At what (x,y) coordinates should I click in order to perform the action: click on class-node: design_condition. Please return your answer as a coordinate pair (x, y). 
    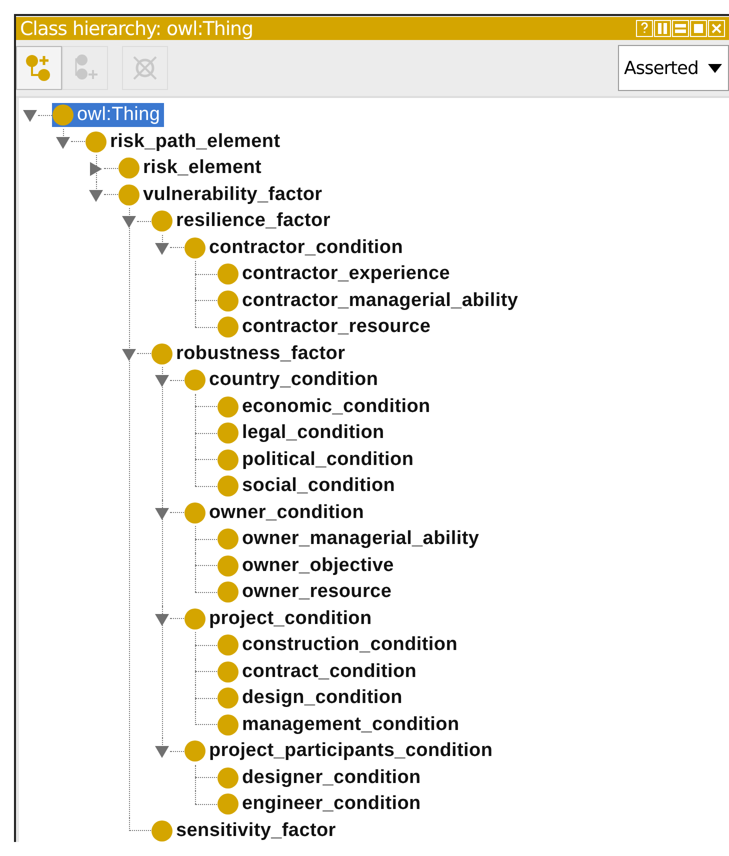
    Looking at the image, I should click on (311, 698).